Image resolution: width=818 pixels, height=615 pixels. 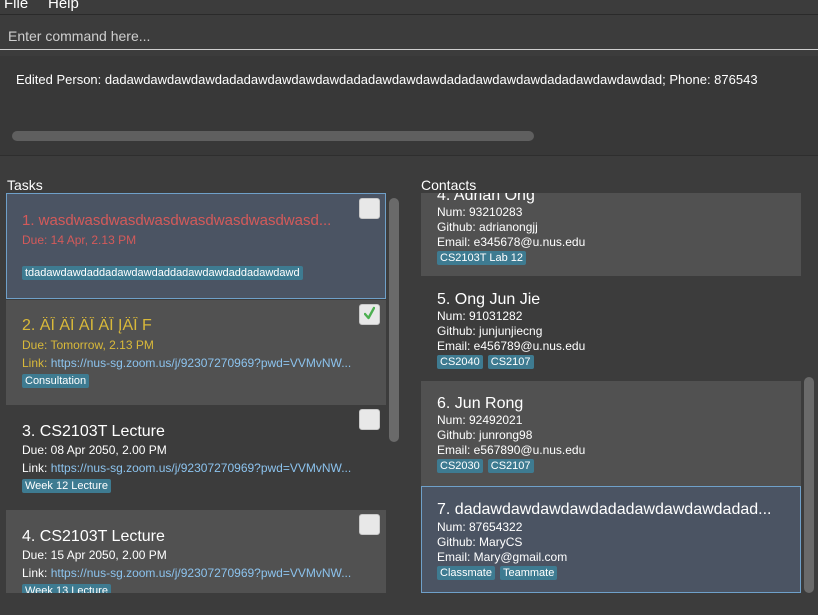 I want to click on command-box, so click(x=409, y=35).